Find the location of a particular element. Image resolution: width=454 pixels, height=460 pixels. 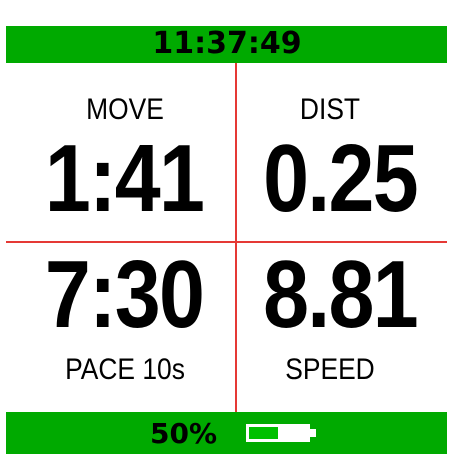

dist-label: DIST is located at coordinates (330, 109).